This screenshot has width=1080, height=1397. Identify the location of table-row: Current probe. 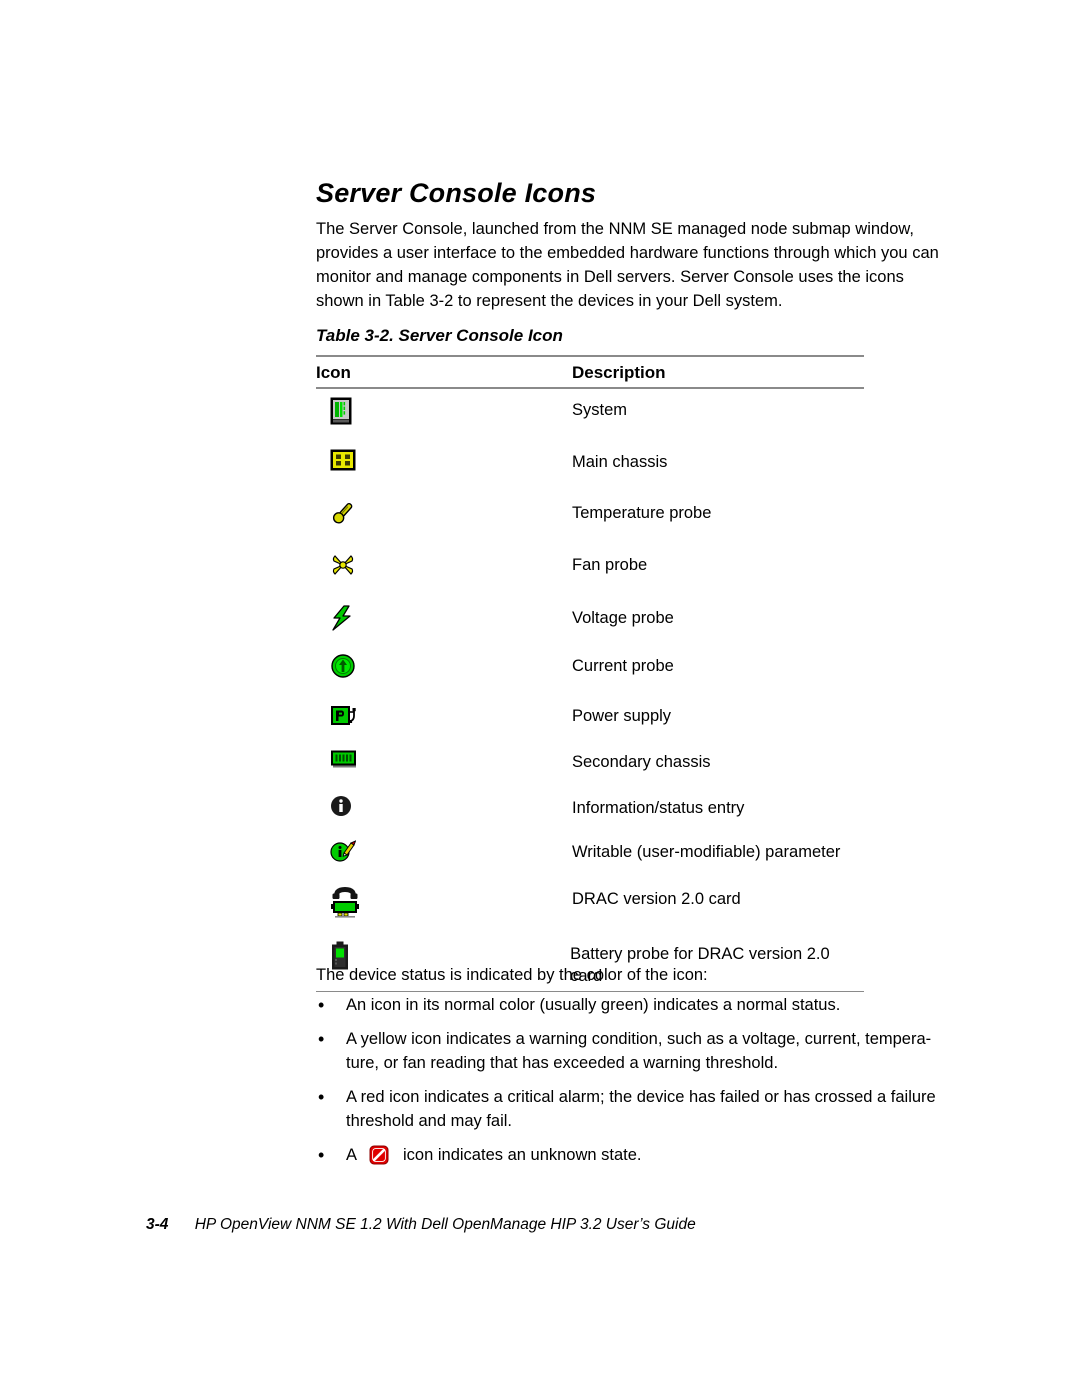
(590, 674).